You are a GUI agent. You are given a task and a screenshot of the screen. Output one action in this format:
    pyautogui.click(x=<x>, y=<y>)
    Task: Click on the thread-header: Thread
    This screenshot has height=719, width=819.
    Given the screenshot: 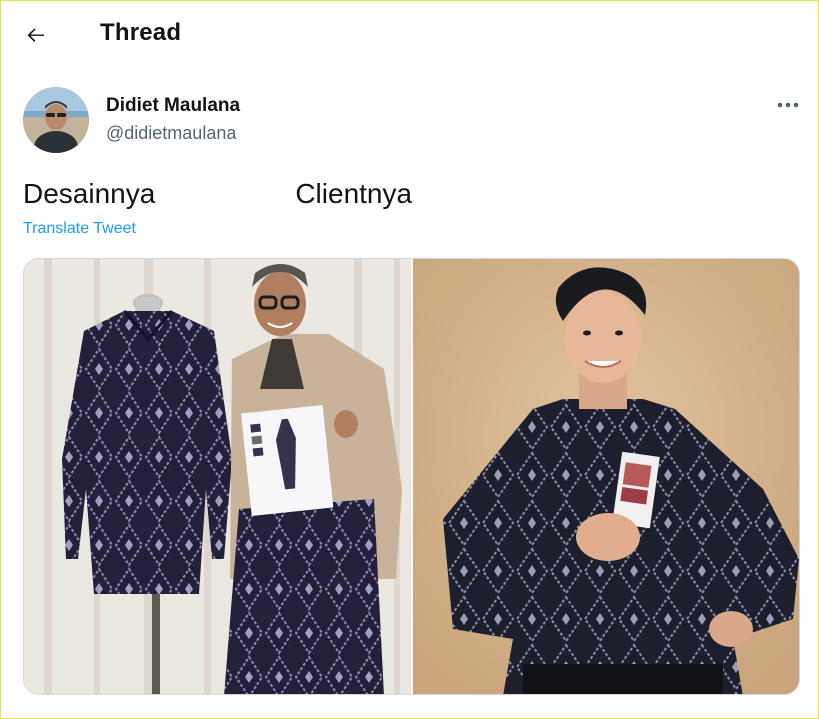 What is the action you would take?
    pyautogui.click(x=409, y=34)
    